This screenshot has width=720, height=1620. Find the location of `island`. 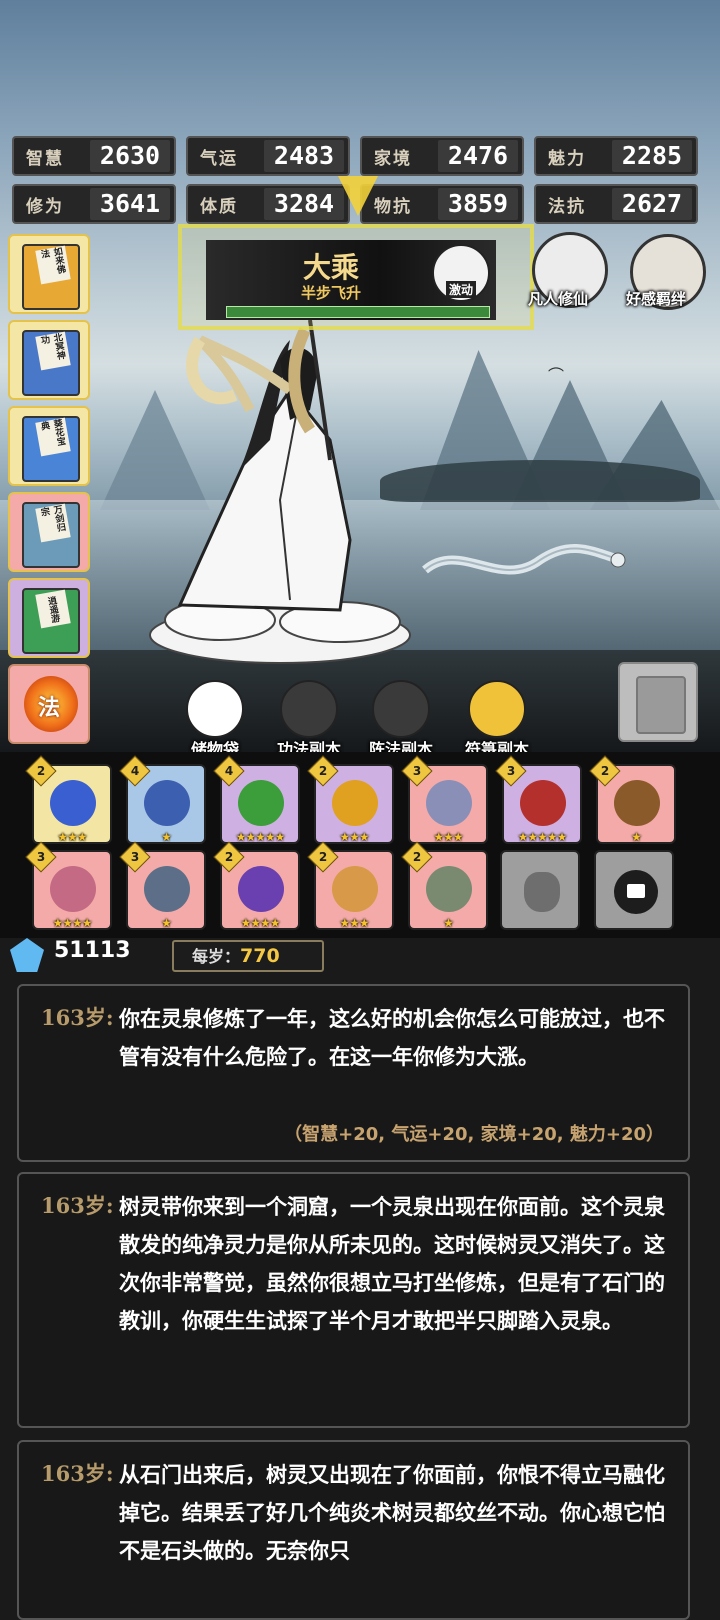

island is located at coordinates (540, 481).